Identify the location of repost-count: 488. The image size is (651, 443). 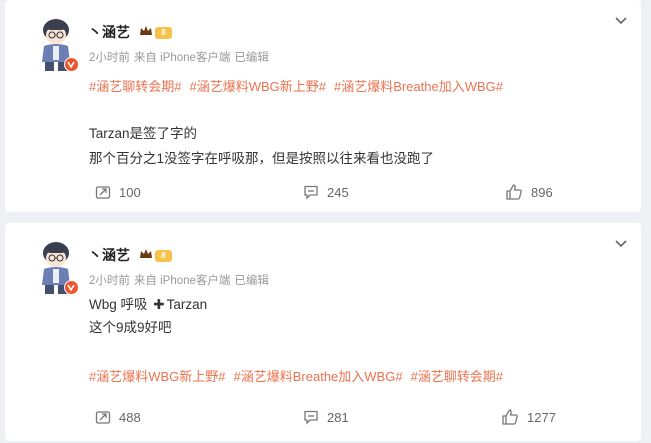
(130, 417).